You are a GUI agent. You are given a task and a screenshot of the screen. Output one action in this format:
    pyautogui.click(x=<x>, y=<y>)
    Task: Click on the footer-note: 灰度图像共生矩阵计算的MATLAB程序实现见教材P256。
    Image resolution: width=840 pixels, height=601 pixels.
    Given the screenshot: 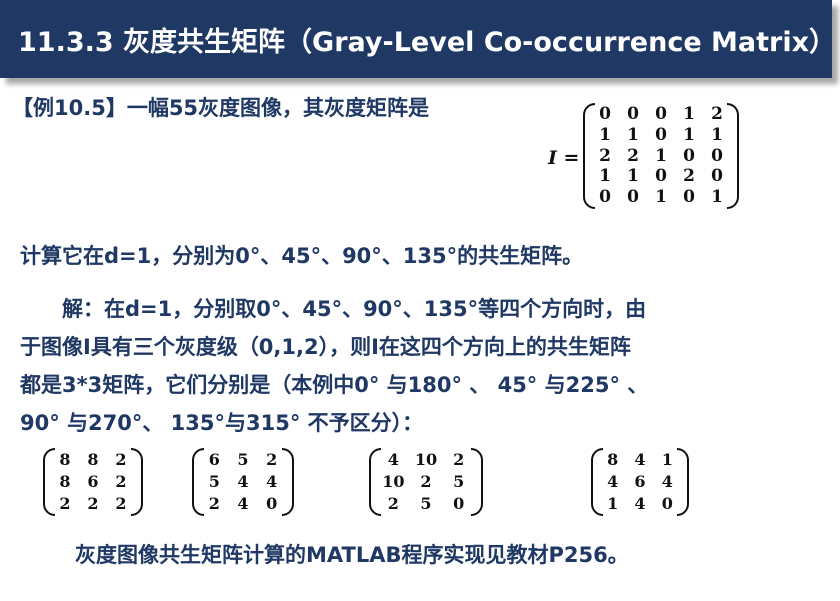 What is the action you would take?
    pyautogui.click(x=352, y=555)
    